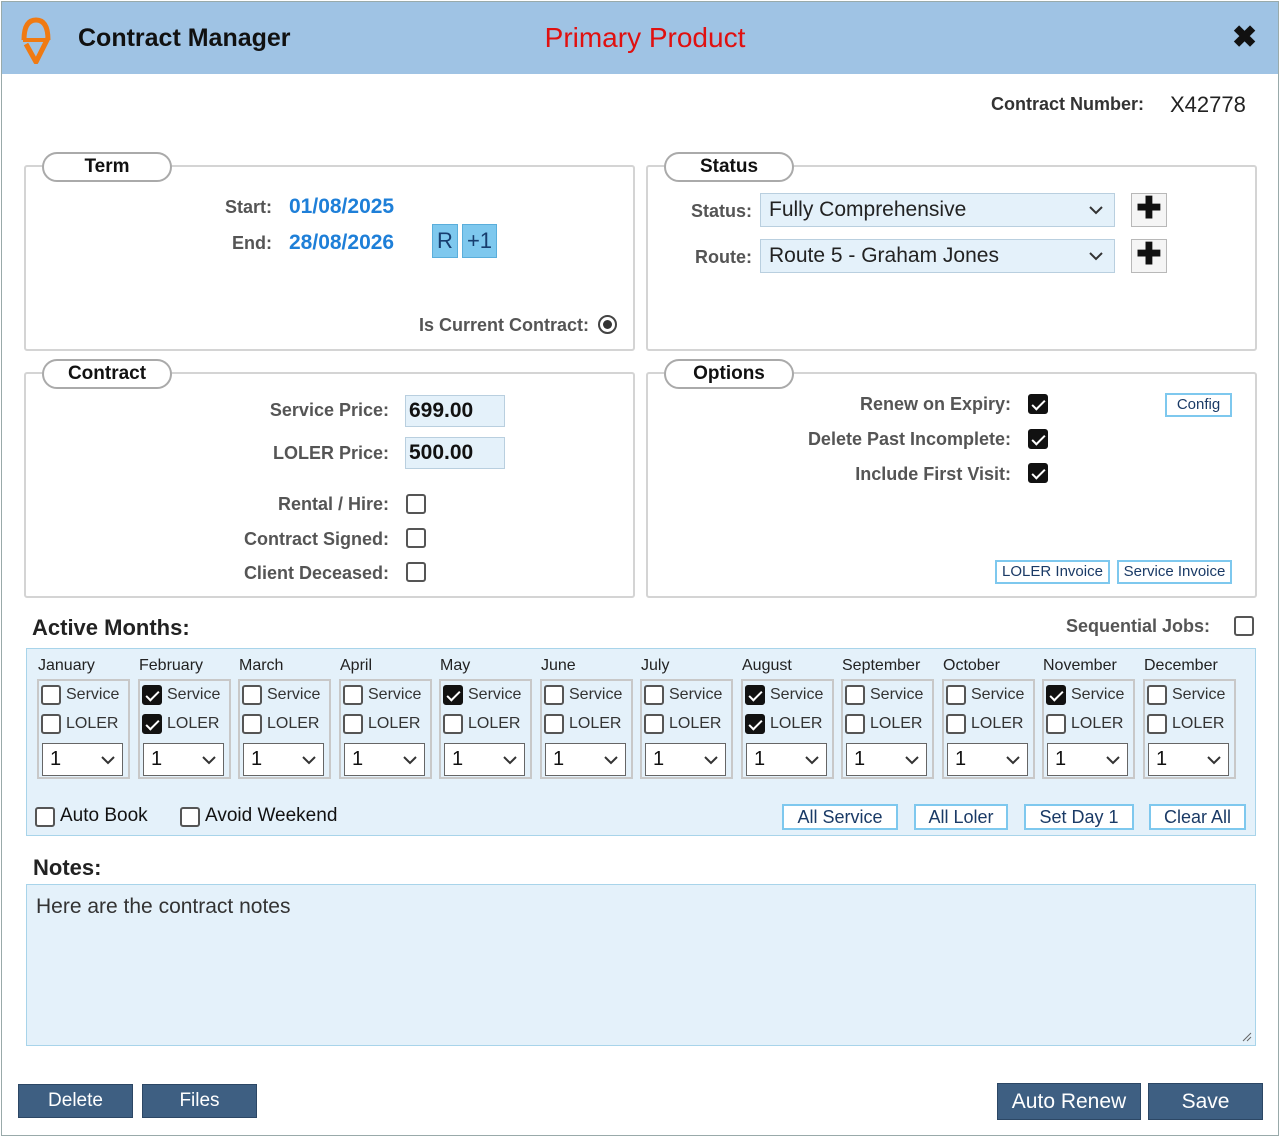  I want to click on start-date: 01/08/2025, so click(341, 207).